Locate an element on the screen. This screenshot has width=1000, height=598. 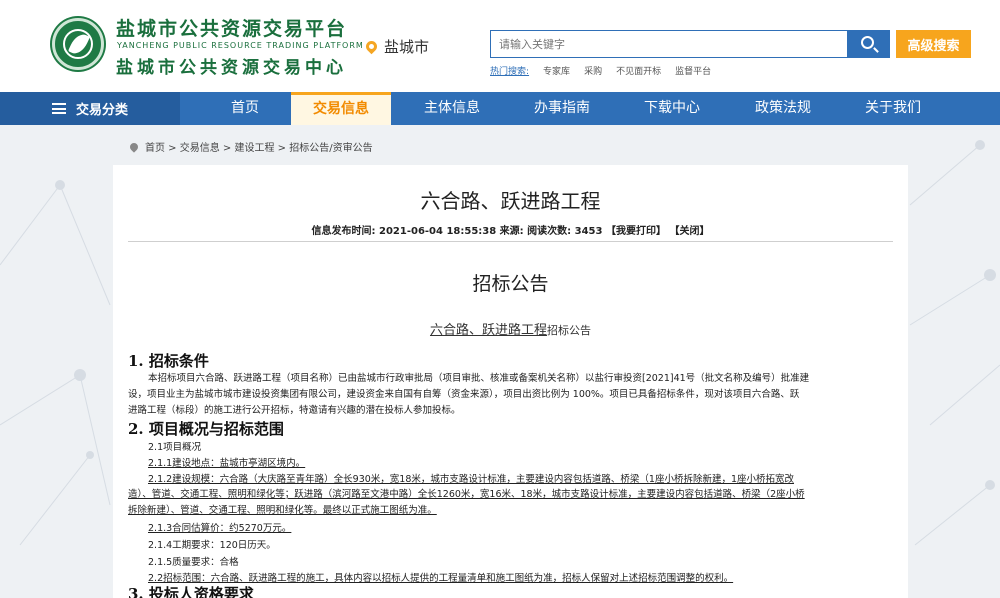
nav-item-entity-info: 主体信息 is located at coordinates (452, 108).